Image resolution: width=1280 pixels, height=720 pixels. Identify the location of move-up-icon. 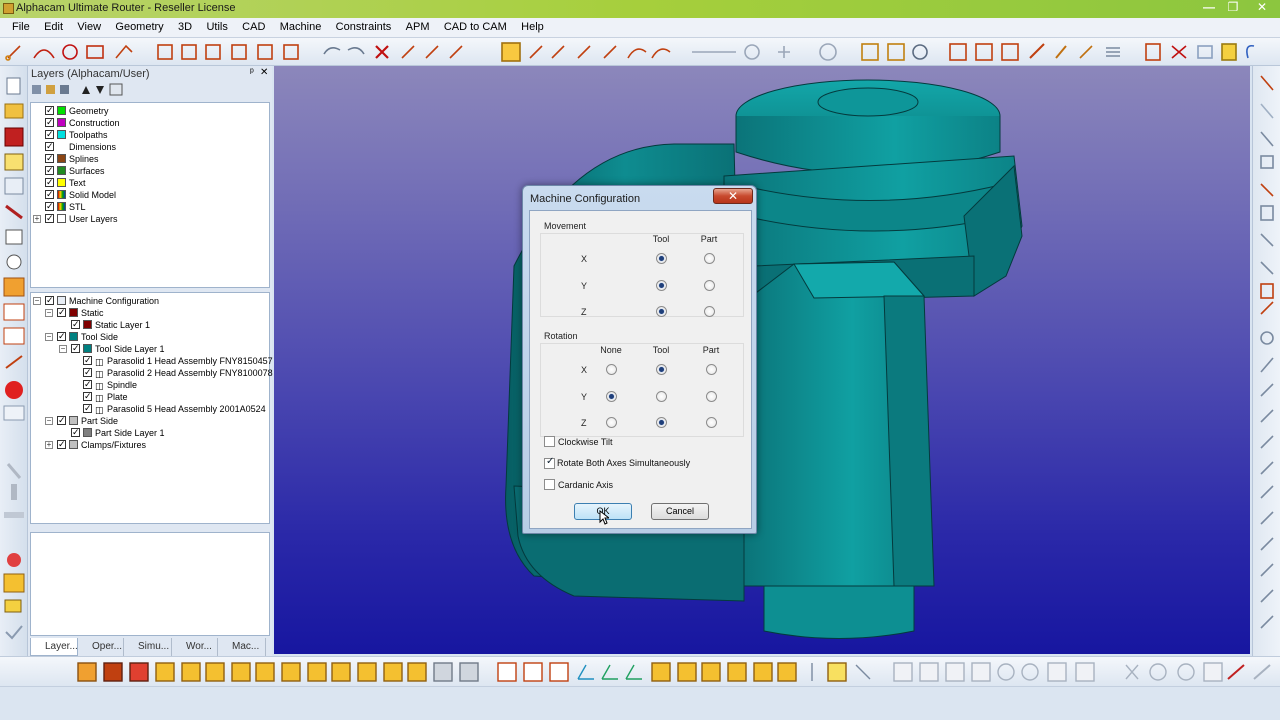
(86, 90).